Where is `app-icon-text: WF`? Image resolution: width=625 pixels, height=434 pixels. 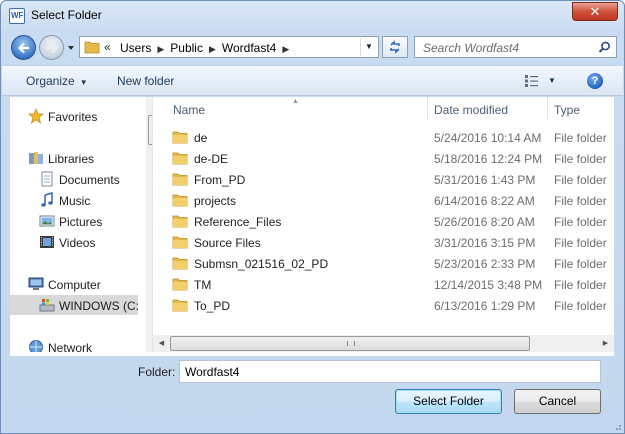
app-icon-text: WF is located at coordinates (17, 15).